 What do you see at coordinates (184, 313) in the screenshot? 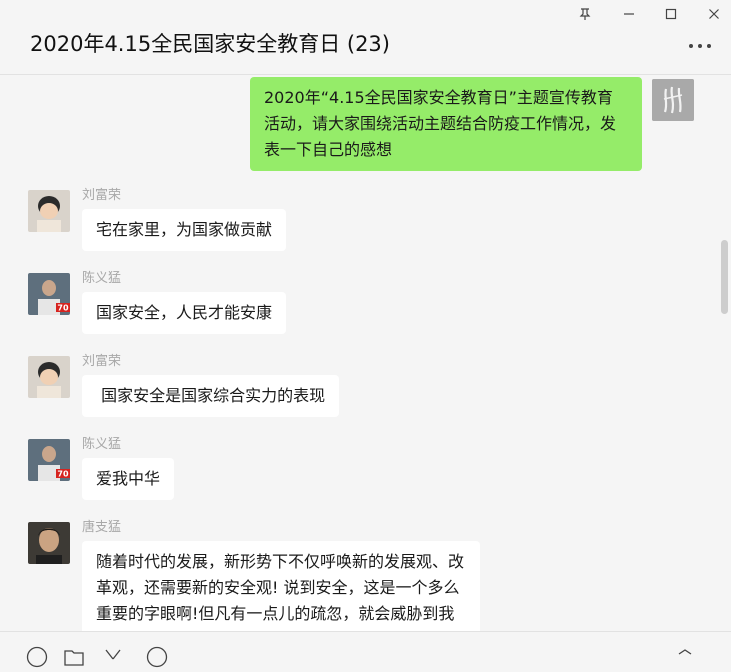
I see `message-bubble: 国家安全，人民才能安康` at bounding box center [184, 313].